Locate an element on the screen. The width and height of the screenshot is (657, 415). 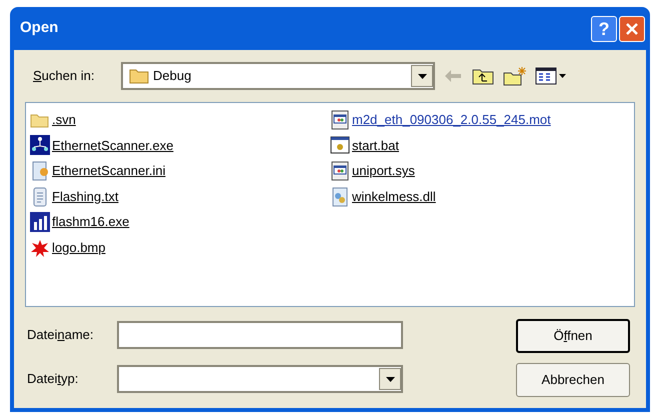
help-button: ? is located at coordinates (604, 29).